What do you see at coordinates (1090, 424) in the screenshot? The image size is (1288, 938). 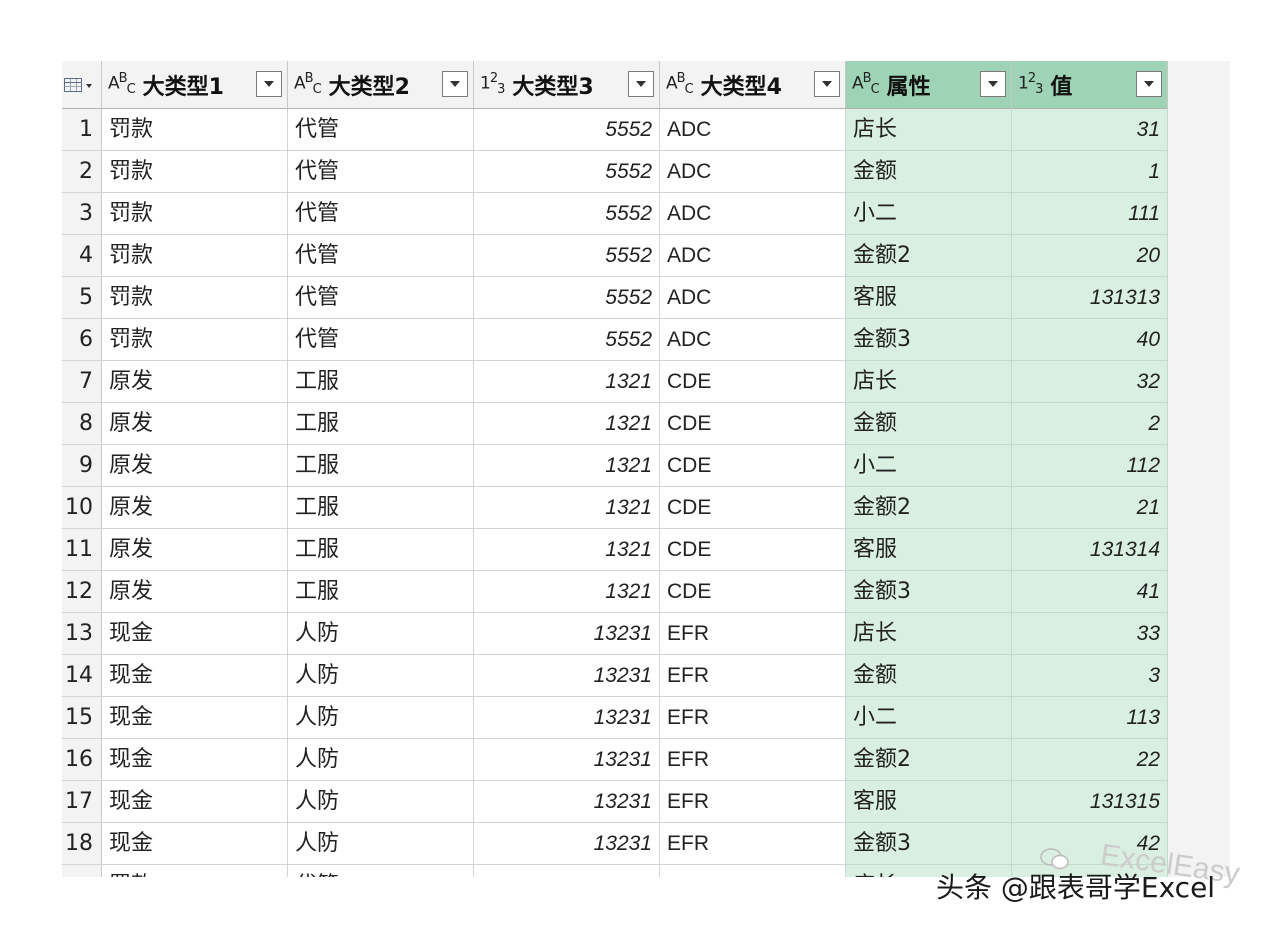 I see `table-cell: 2` at bounding box center [1090, 424].